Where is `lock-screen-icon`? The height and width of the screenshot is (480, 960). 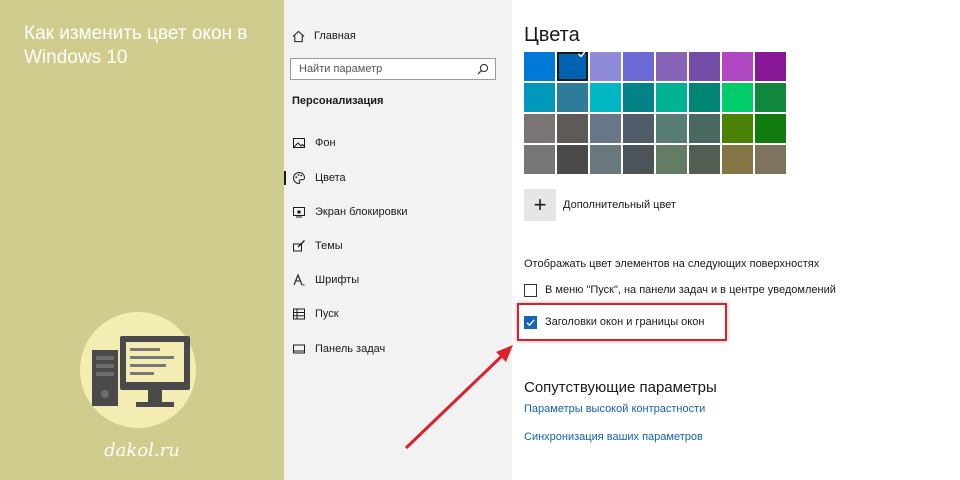 lock-screen-icon is located at coordinates (299, 212).